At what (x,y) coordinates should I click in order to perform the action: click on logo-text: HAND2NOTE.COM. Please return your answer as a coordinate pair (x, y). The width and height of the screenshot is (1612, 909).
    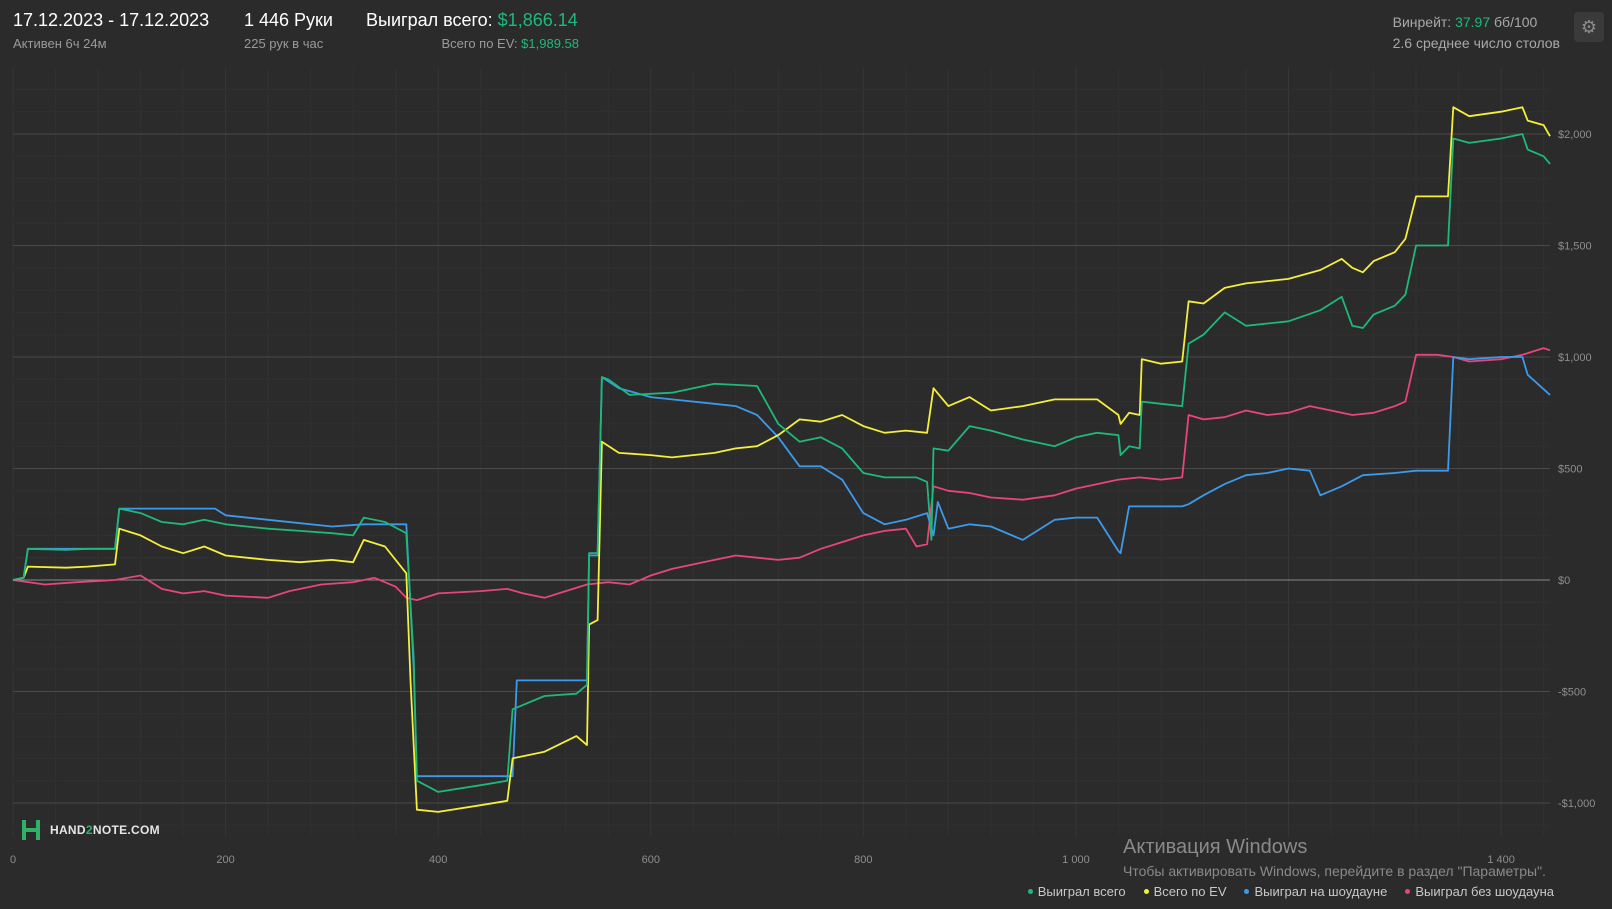
    Looking at the image, I should click on (105, 830).